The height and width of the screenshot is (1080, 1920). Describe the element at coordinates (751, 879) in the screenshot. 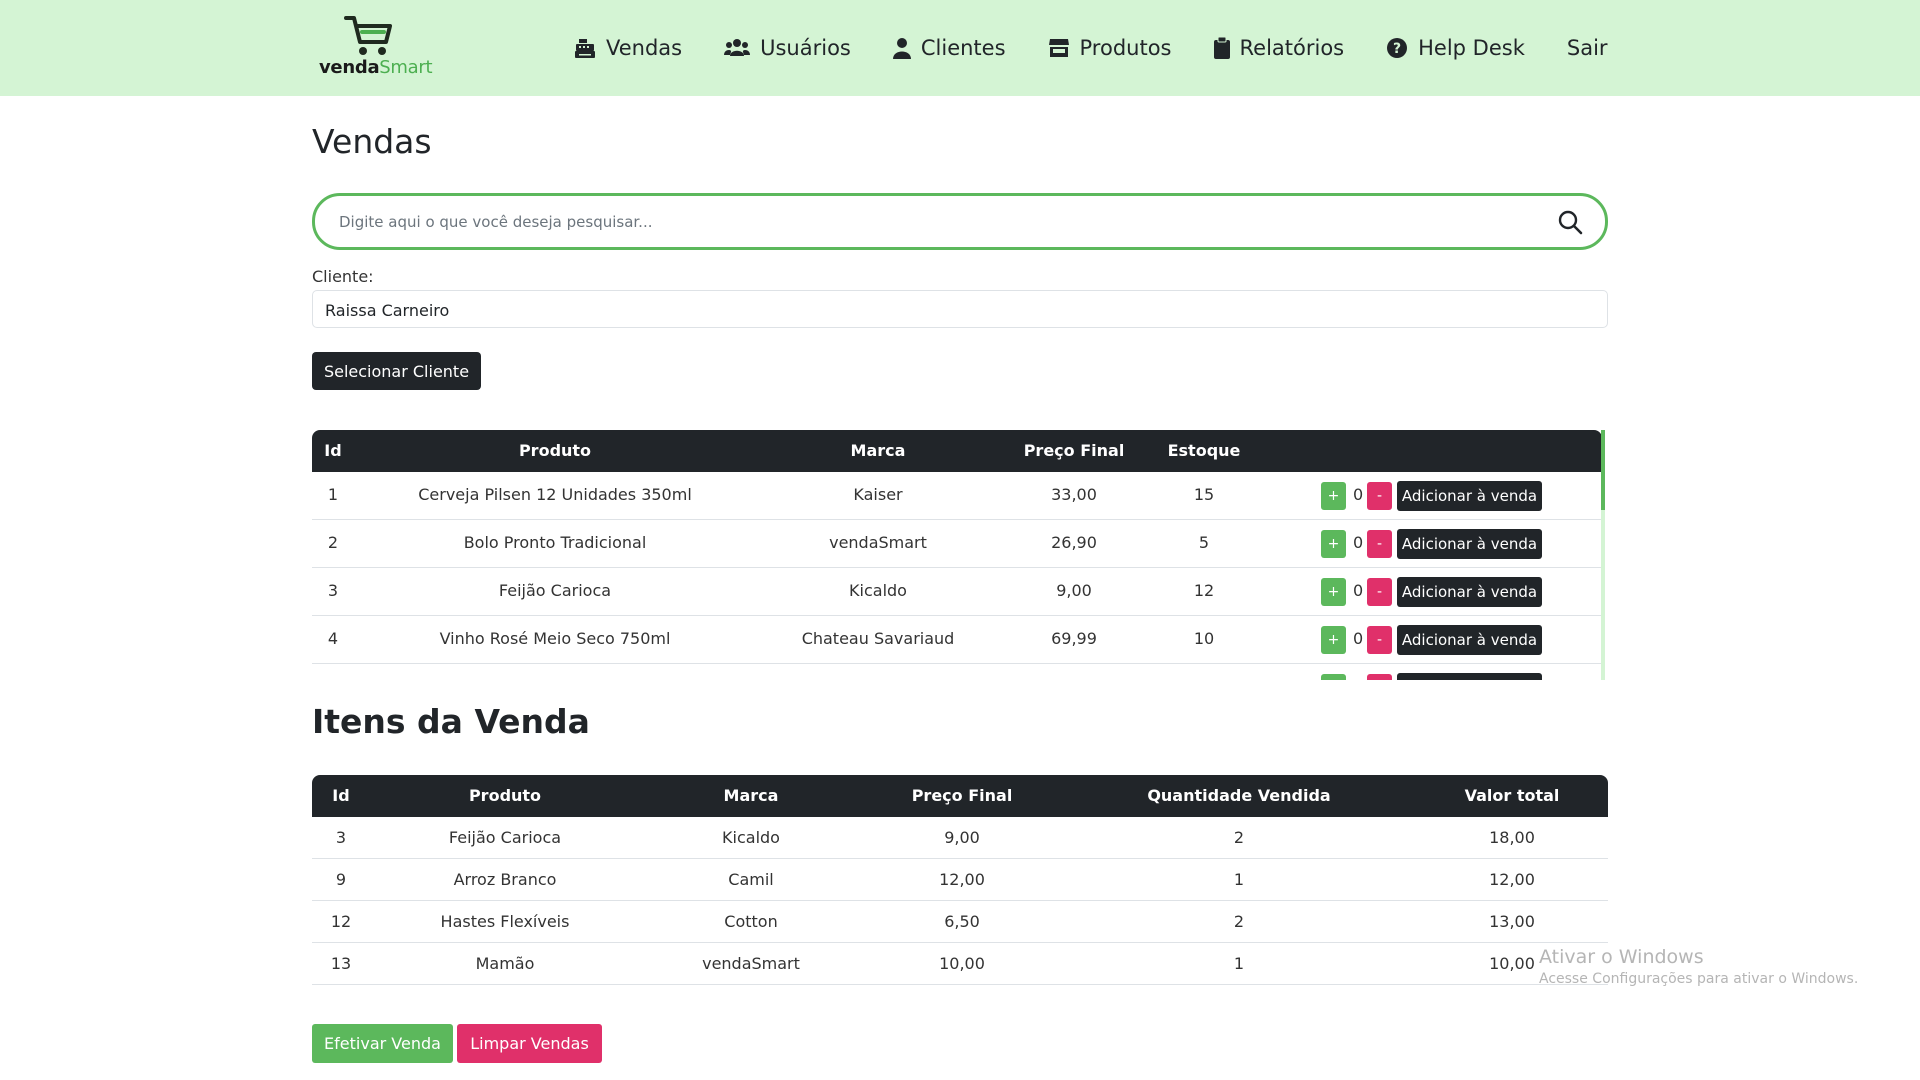

I see `cell-marca: Camil` at that location.